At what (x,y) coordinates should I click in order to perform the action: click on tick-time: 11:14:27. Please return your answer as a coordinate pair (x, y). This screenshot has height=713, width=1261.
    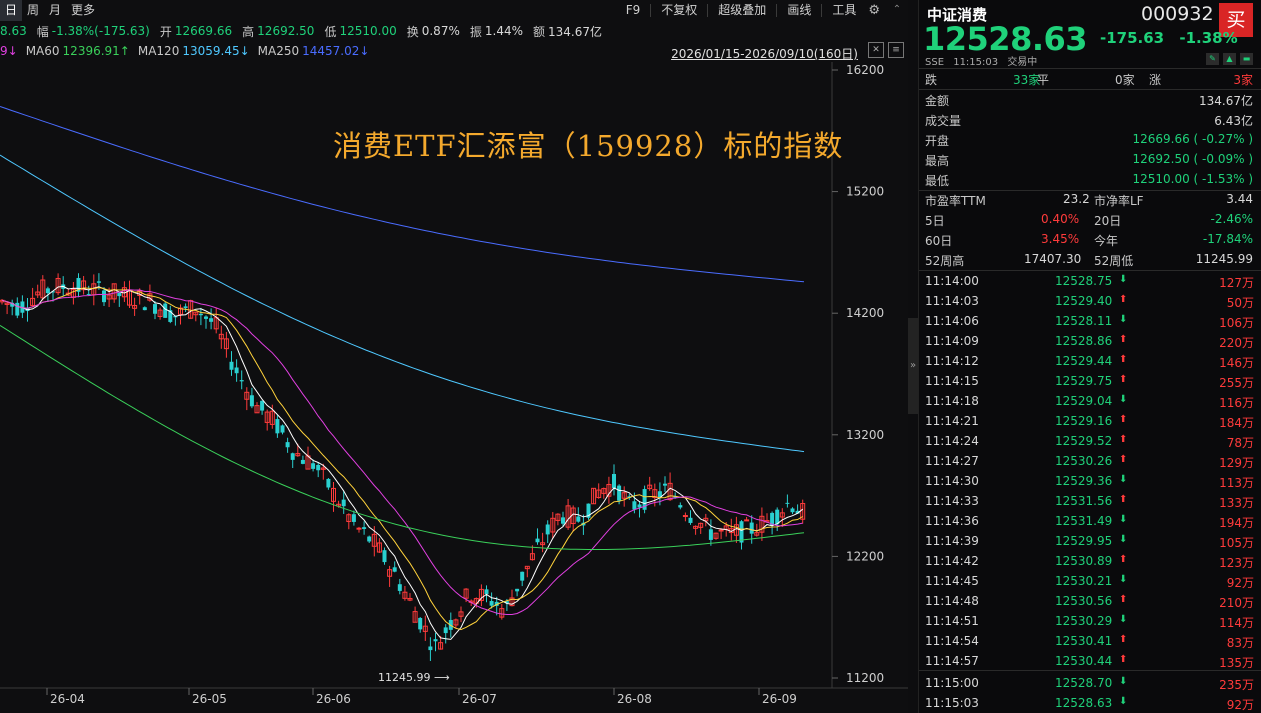
    Looking at the image, I should click on (952, 461).